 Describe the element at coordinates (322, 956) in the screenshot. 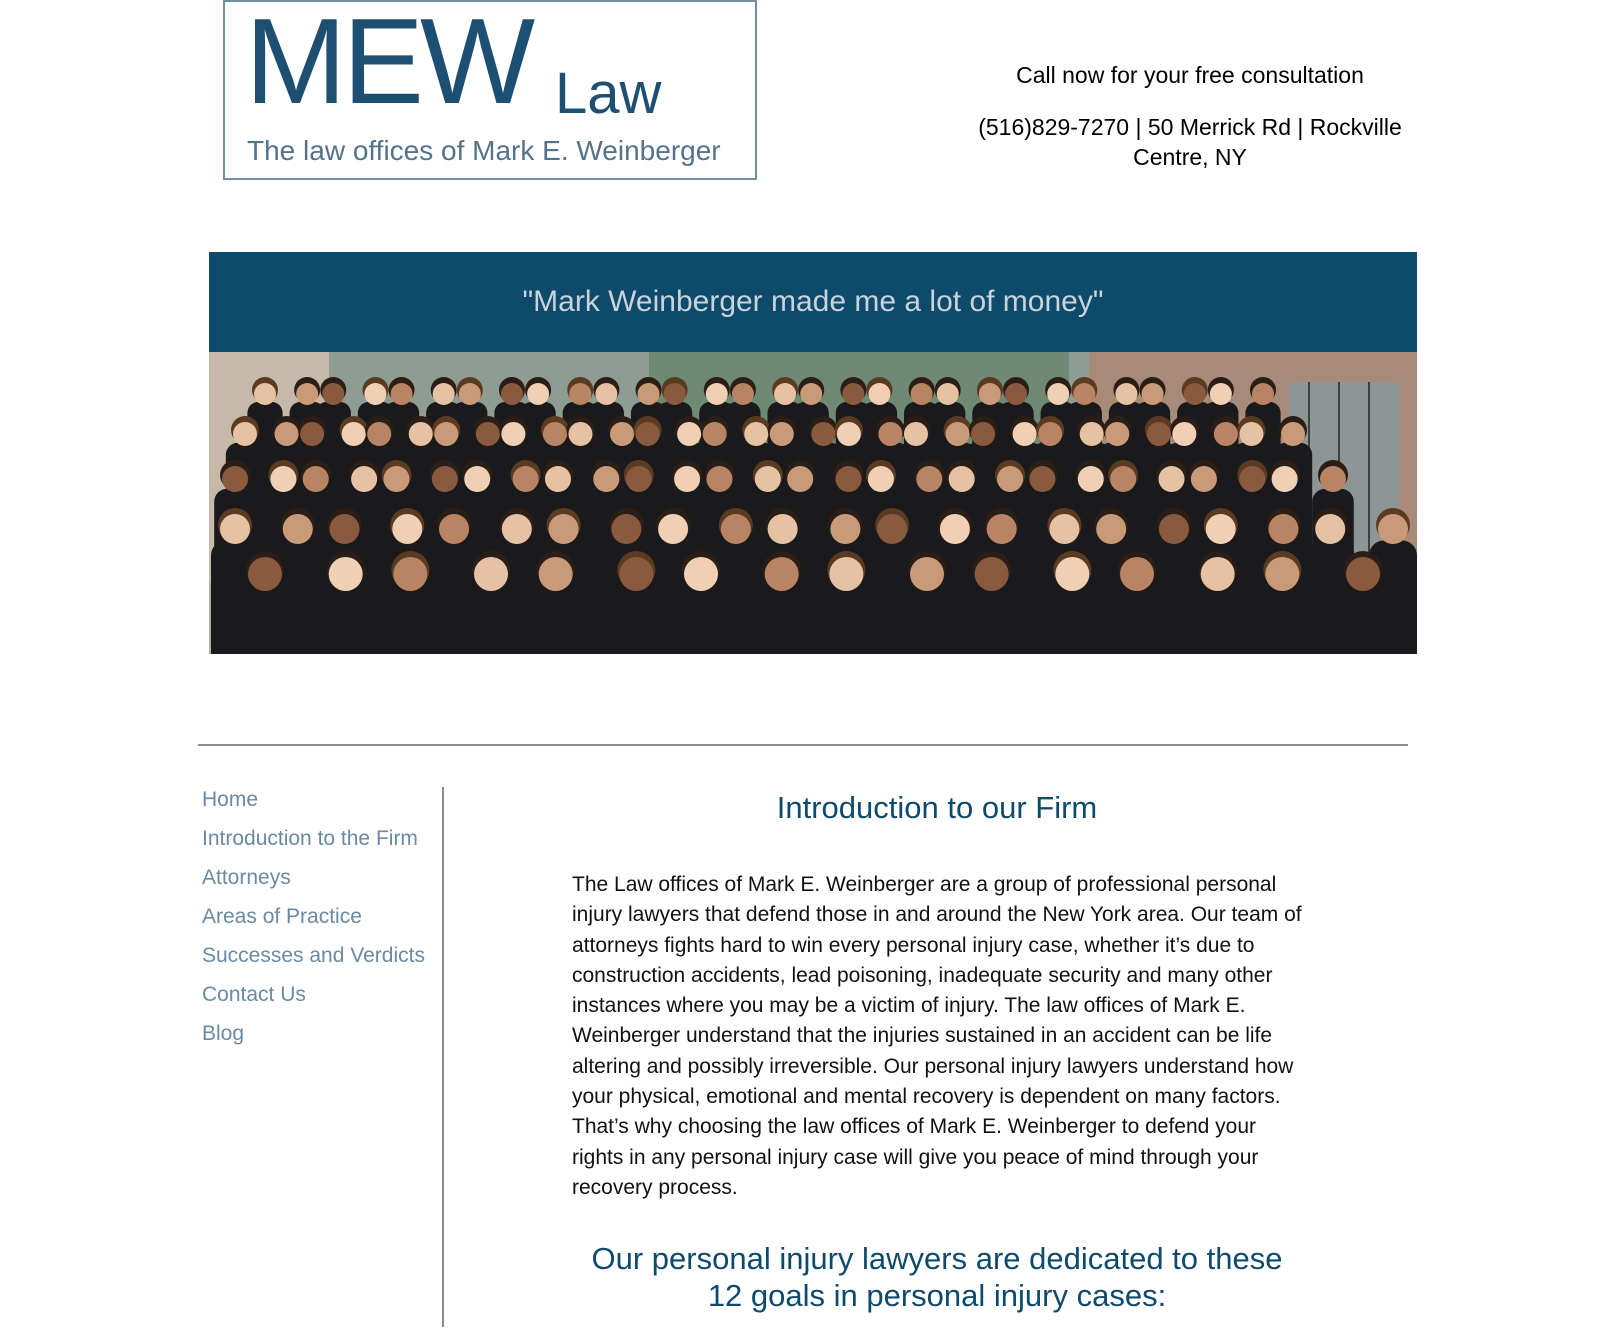

I see `nav-item-successes: Successes and Verdicts` at that location.